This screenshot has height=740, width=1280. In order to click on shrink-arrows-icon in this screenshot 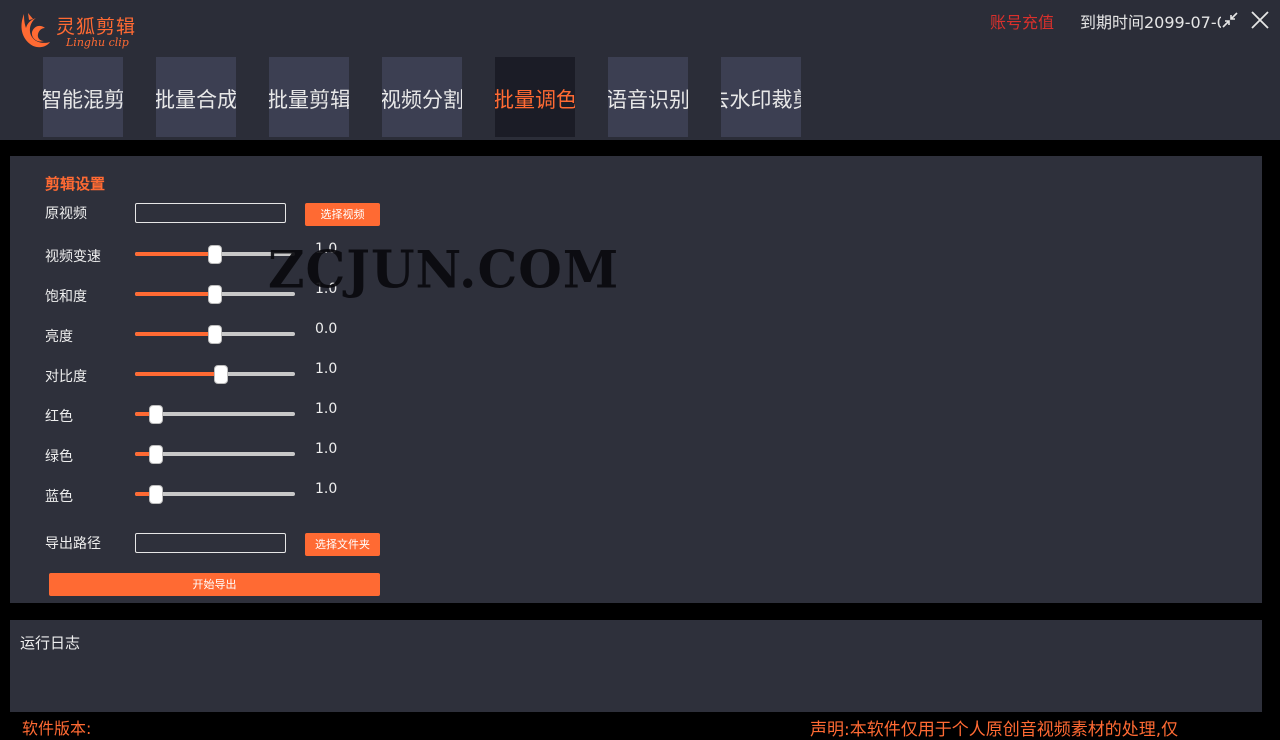, I will do `click(1230, 20)`.